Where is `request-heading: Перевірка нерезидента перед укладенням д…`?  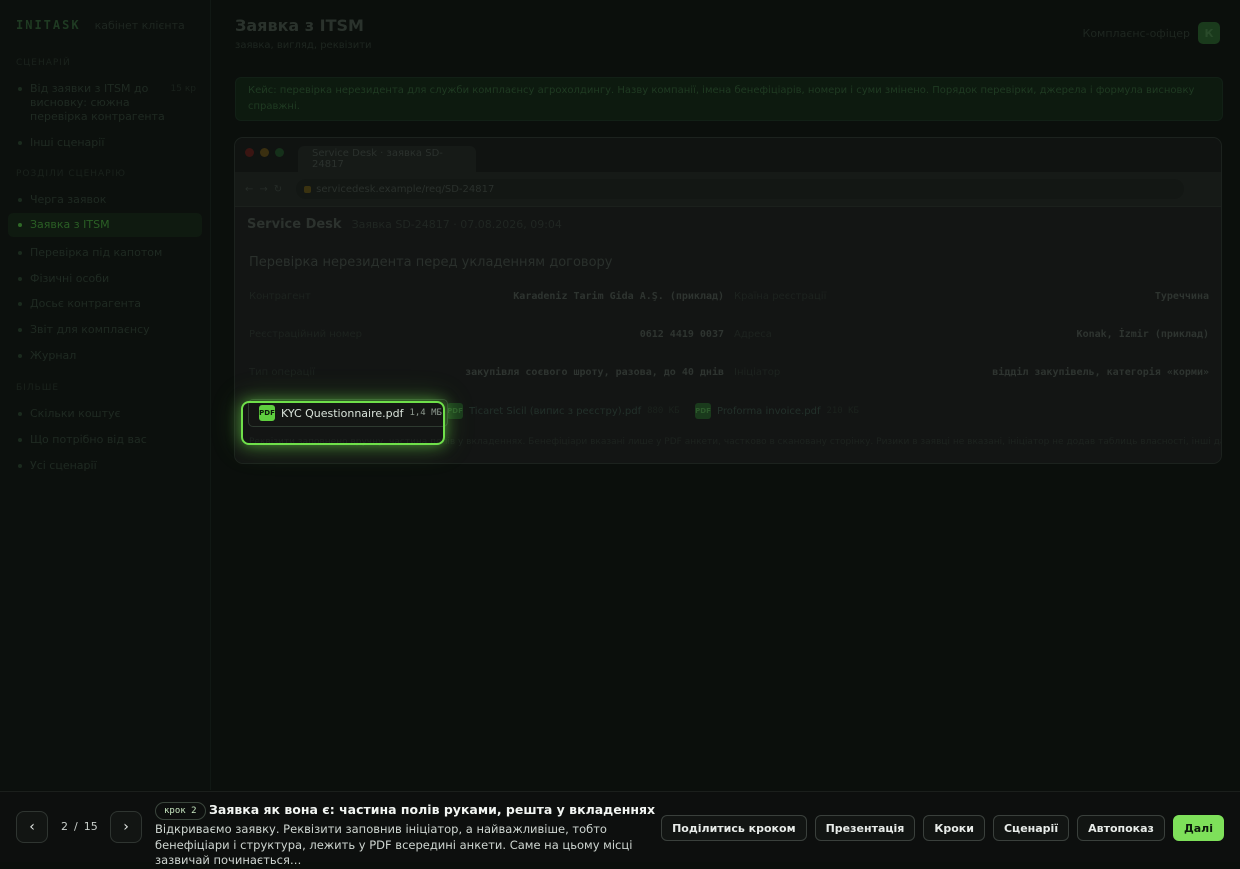 request-heading: Перевірка нерезидента перед укладенням д… is located at coordinates (431, 262).